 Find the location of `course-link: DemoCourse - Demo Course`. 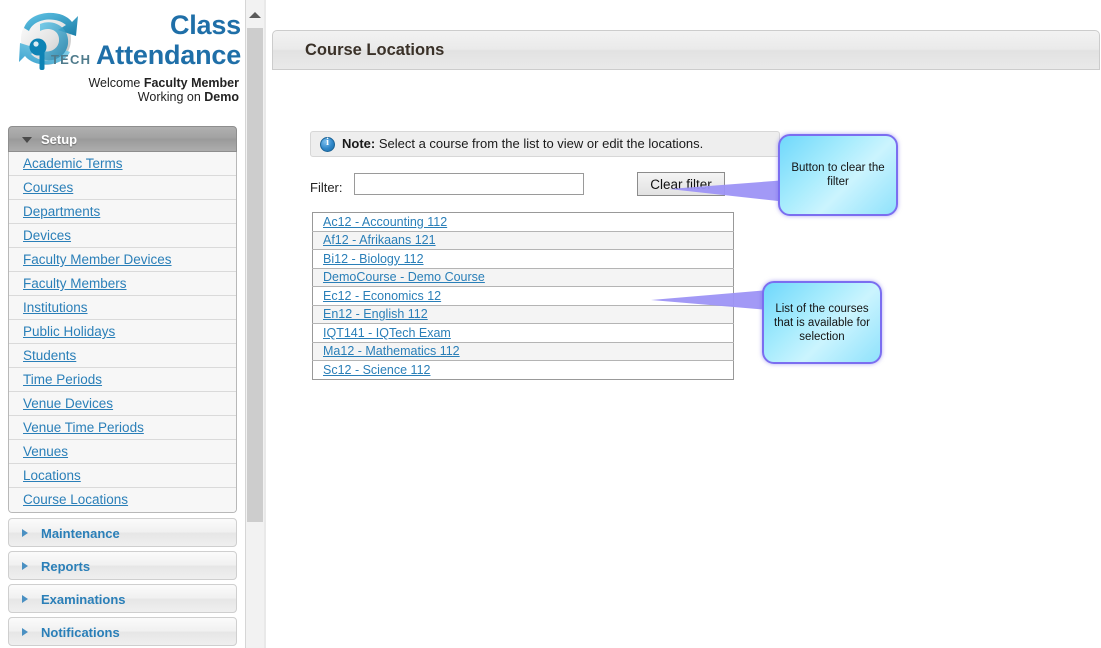

course-link: DemoCourse - Demo Course is located at coordinates (404, 277).